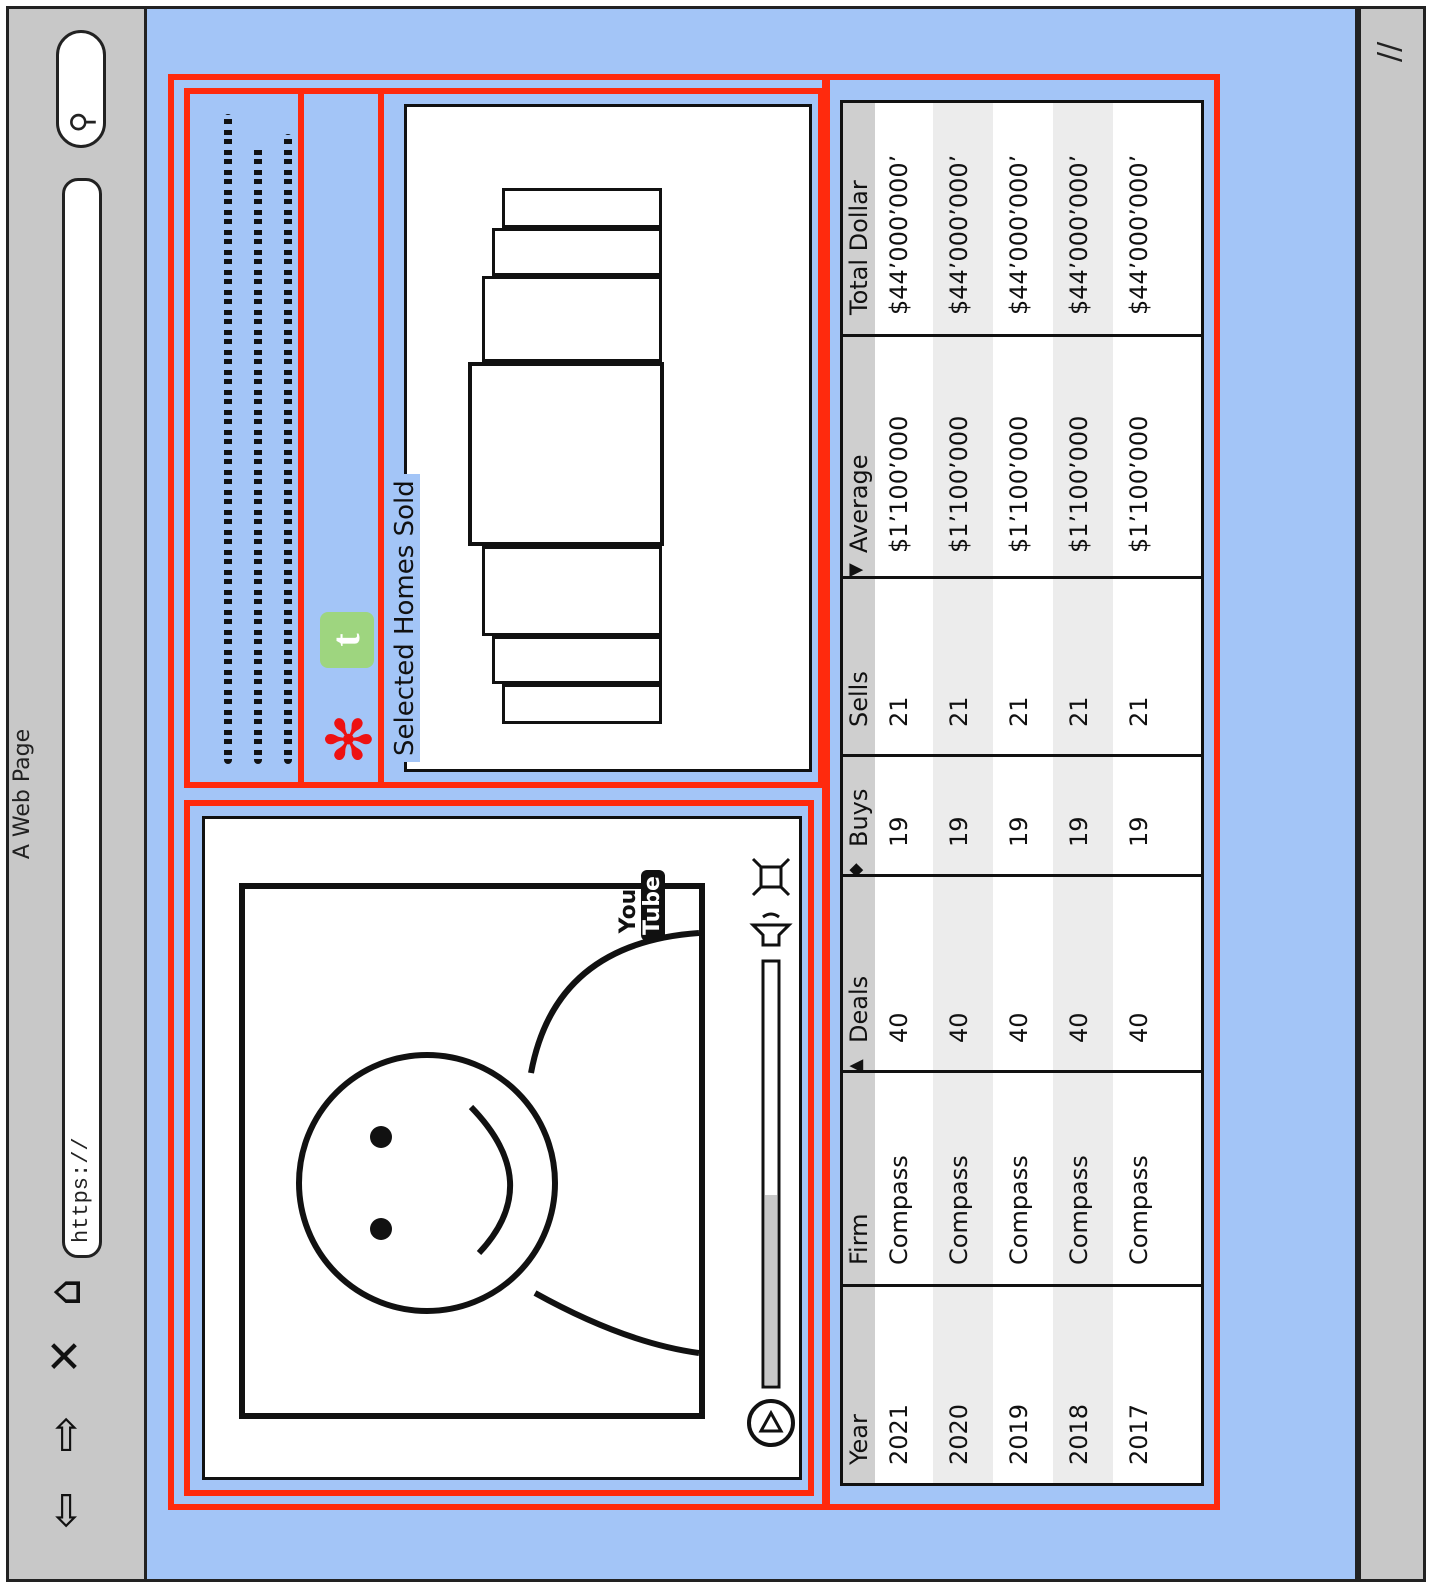  What do you see at coordinates (652, 905) in the screenshot?
I see `youtube-logo-tube: Tube` at bounding box center [652, 905].